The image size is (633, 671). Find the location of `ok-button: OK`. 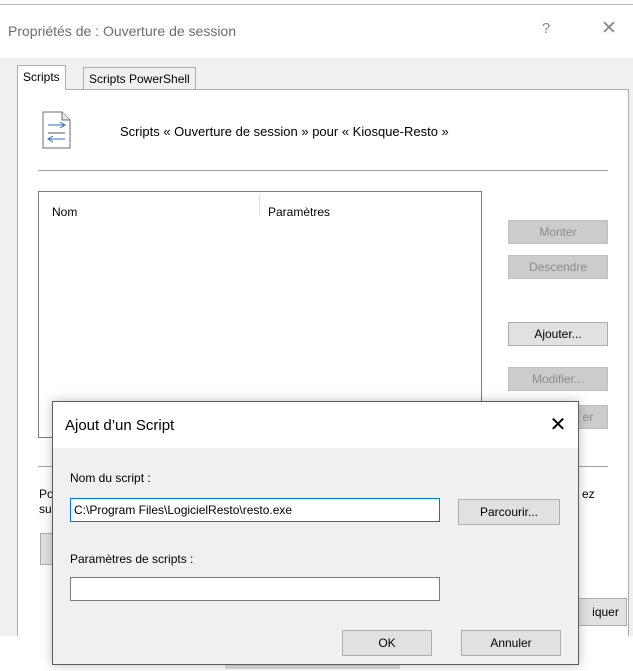

ok-button: OK is located at coordinates (387, 643).